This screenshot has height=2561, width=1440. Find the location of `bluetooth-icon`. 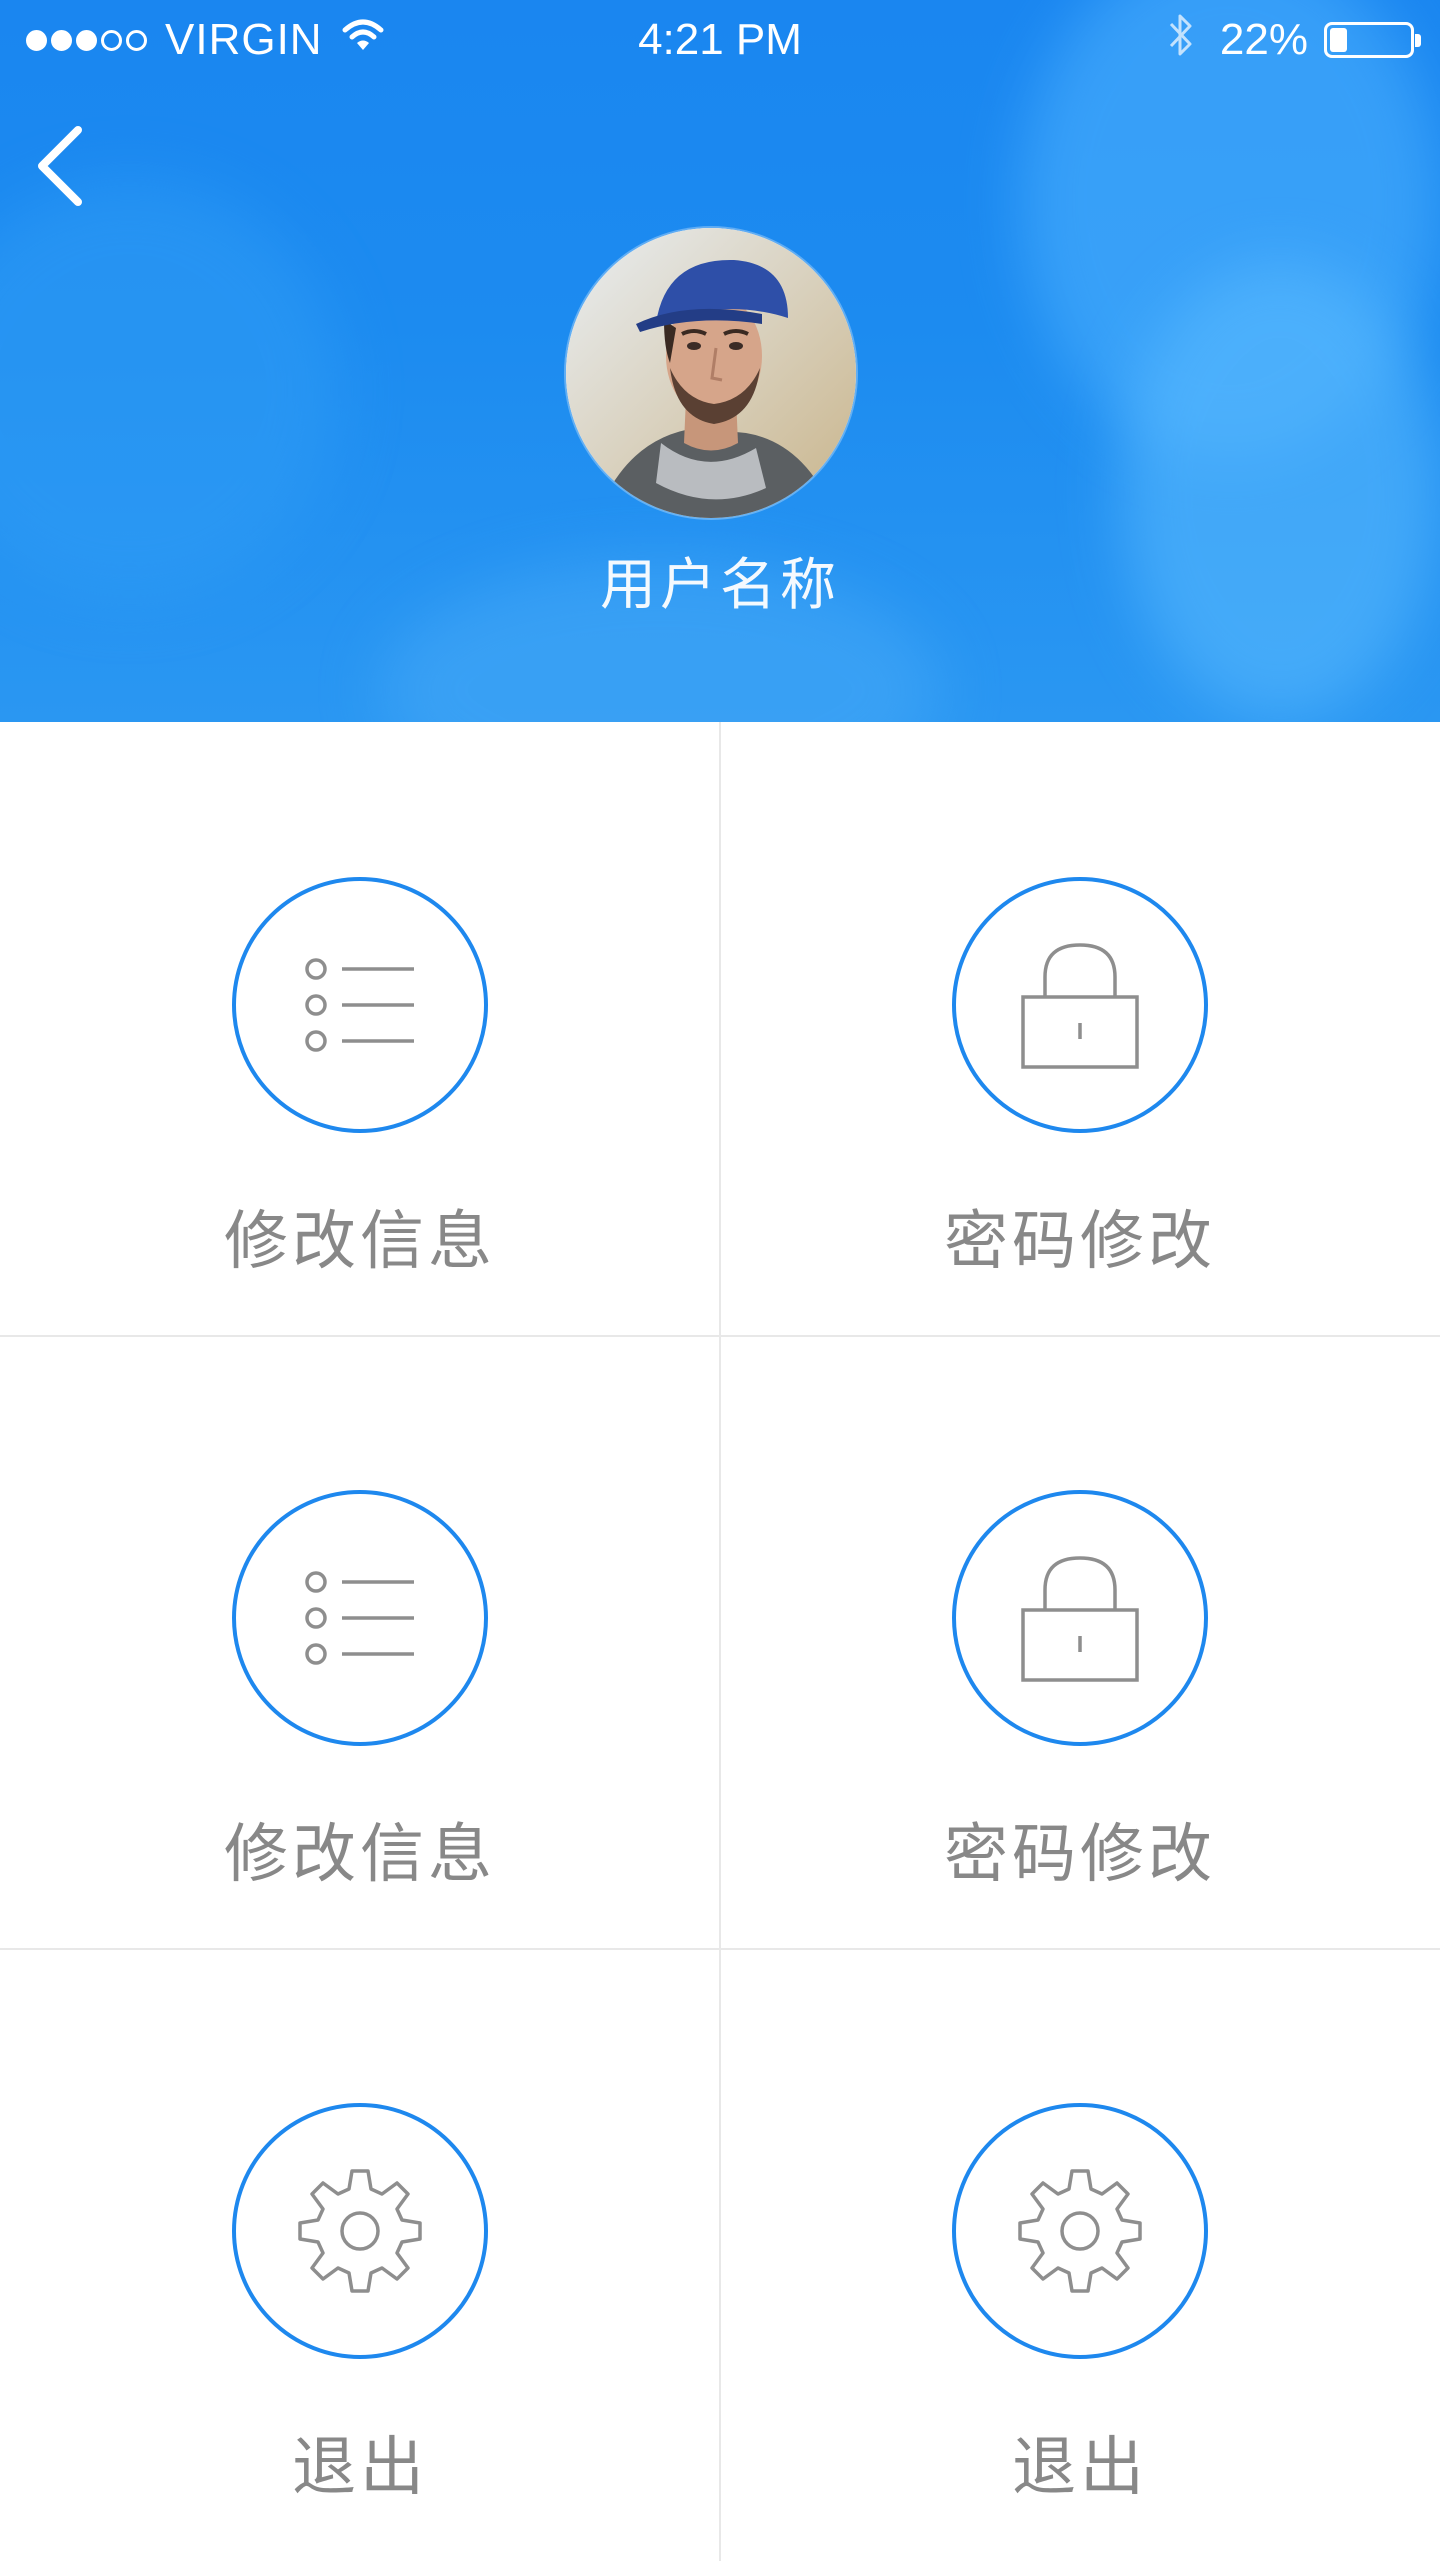

bluetooth-icon is located at coordinates (1181, 40).